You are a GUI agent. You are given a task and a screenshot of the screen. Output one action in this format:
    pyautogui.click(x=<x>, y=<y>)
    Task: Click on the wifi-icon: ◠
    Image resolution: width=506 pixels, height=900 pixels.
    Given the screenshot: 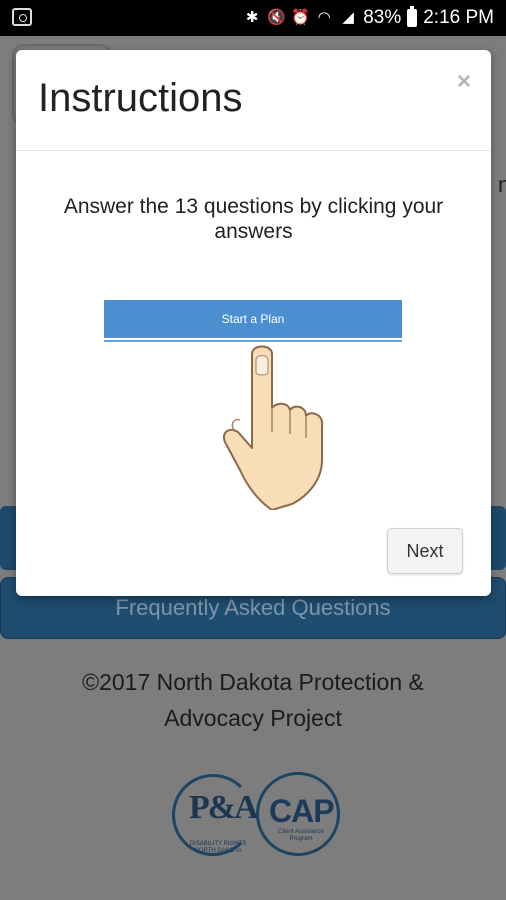 What is the action you would take?
    pyautogui.click(x=324, y=17)
    